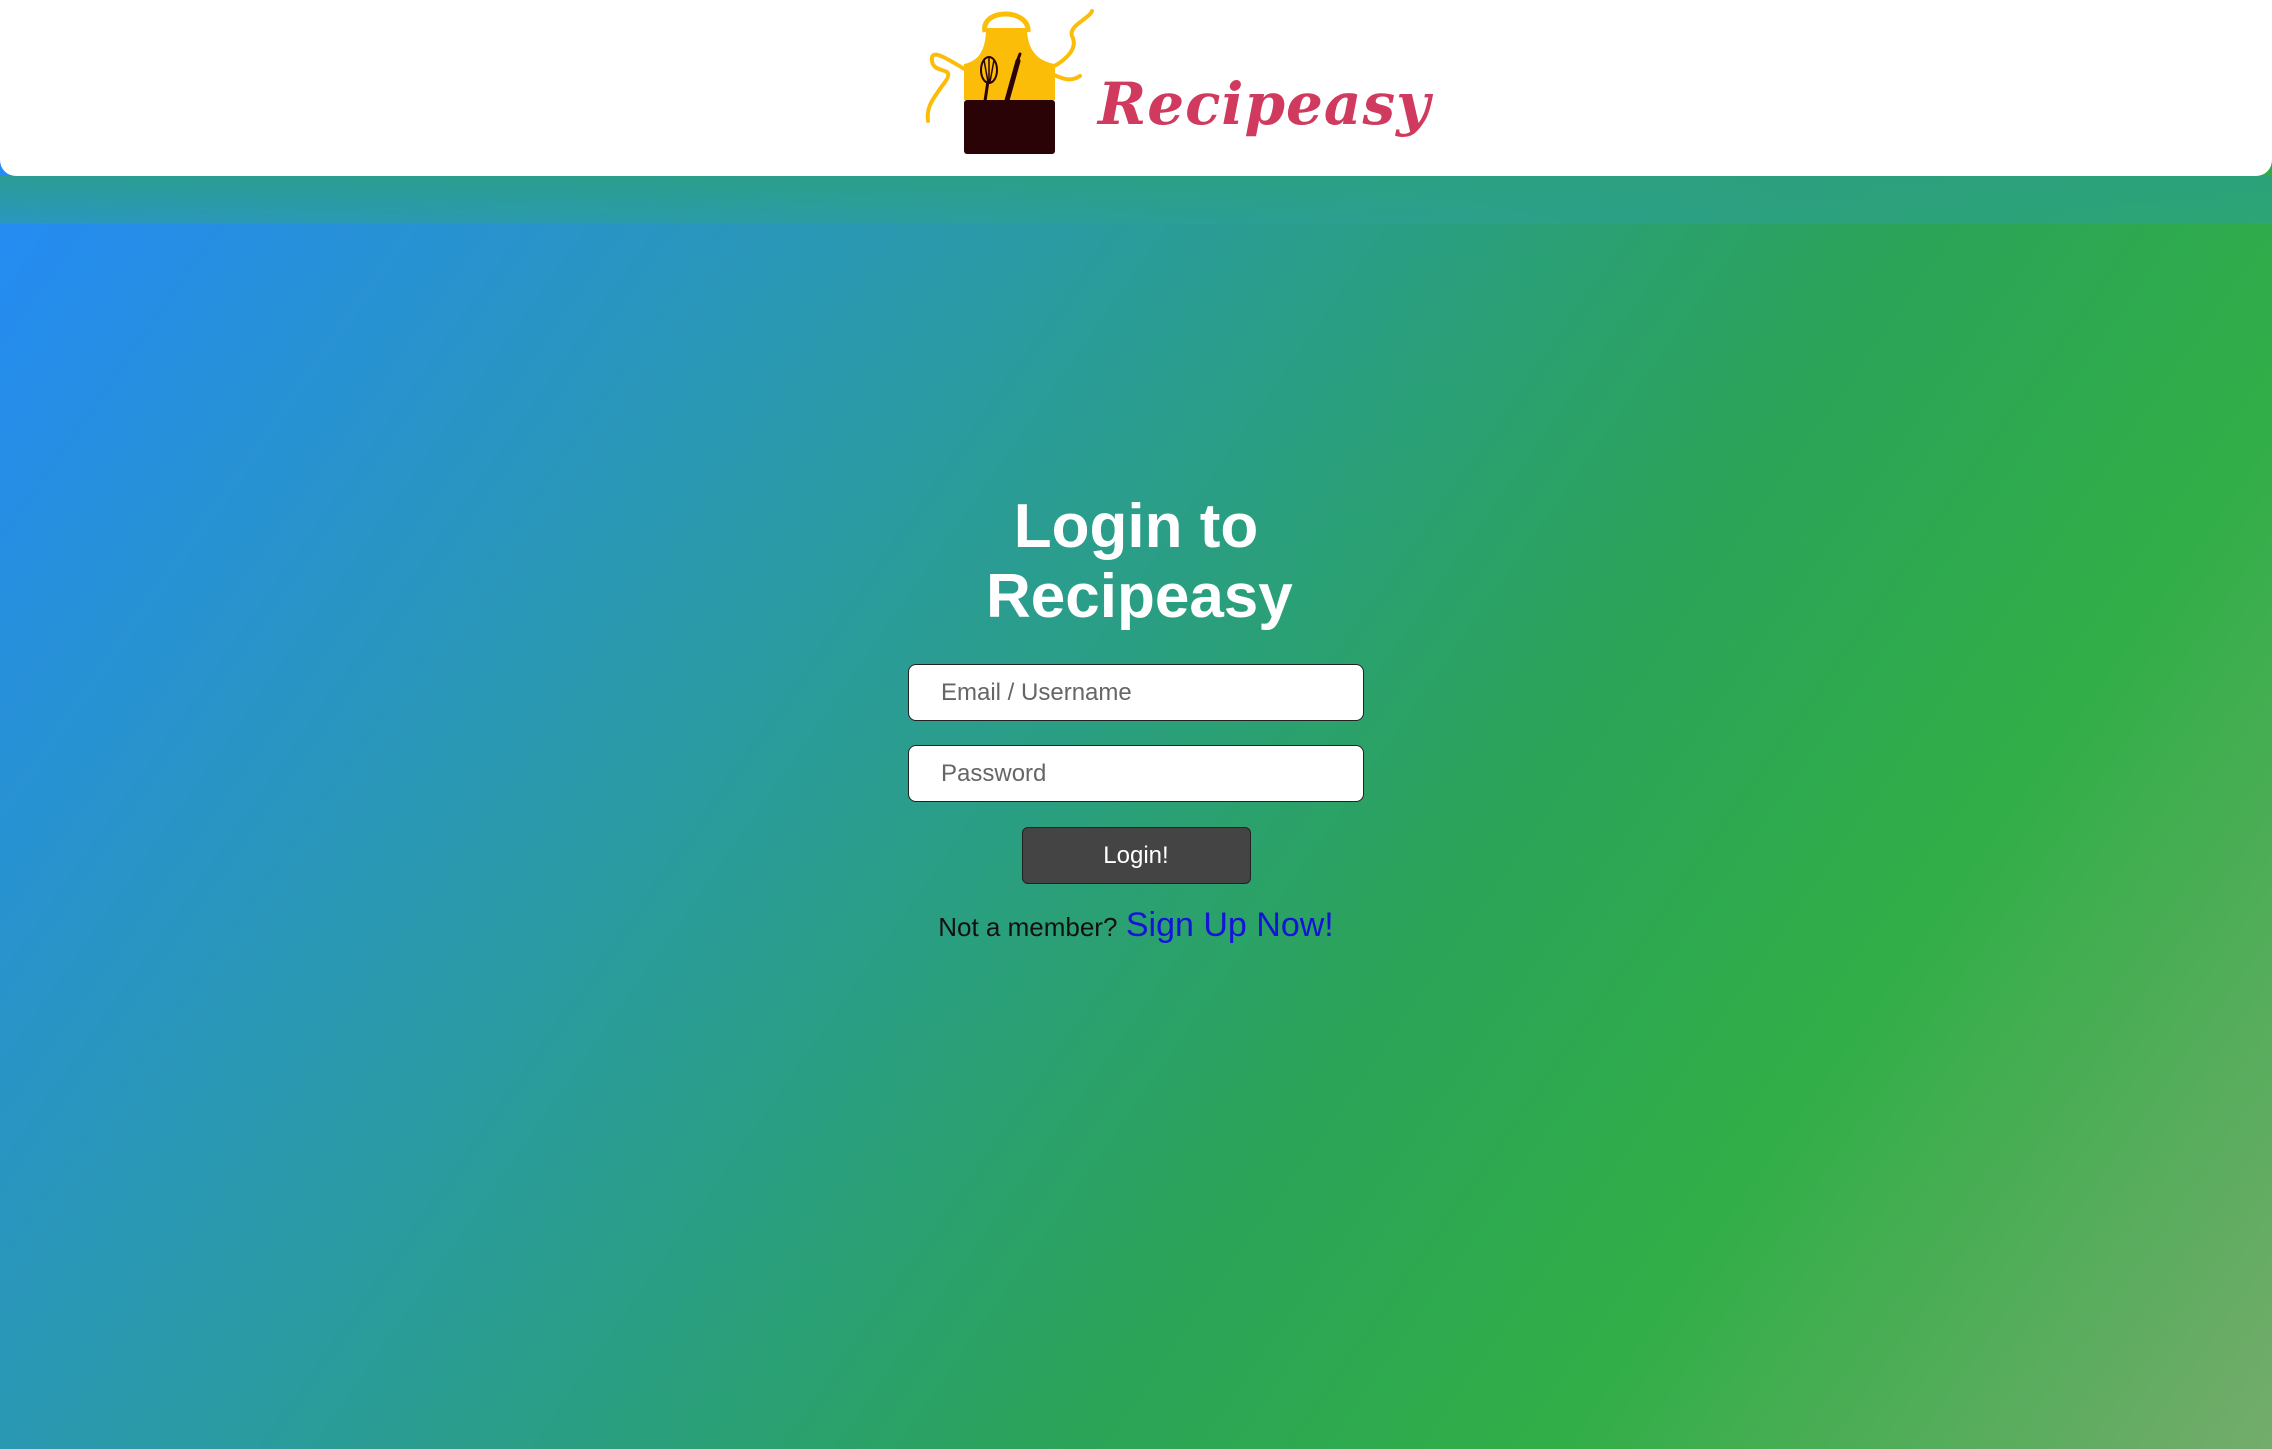 The image size is (2272, 1449). I want to click on header-shadow-strip, so click(1136, 200).